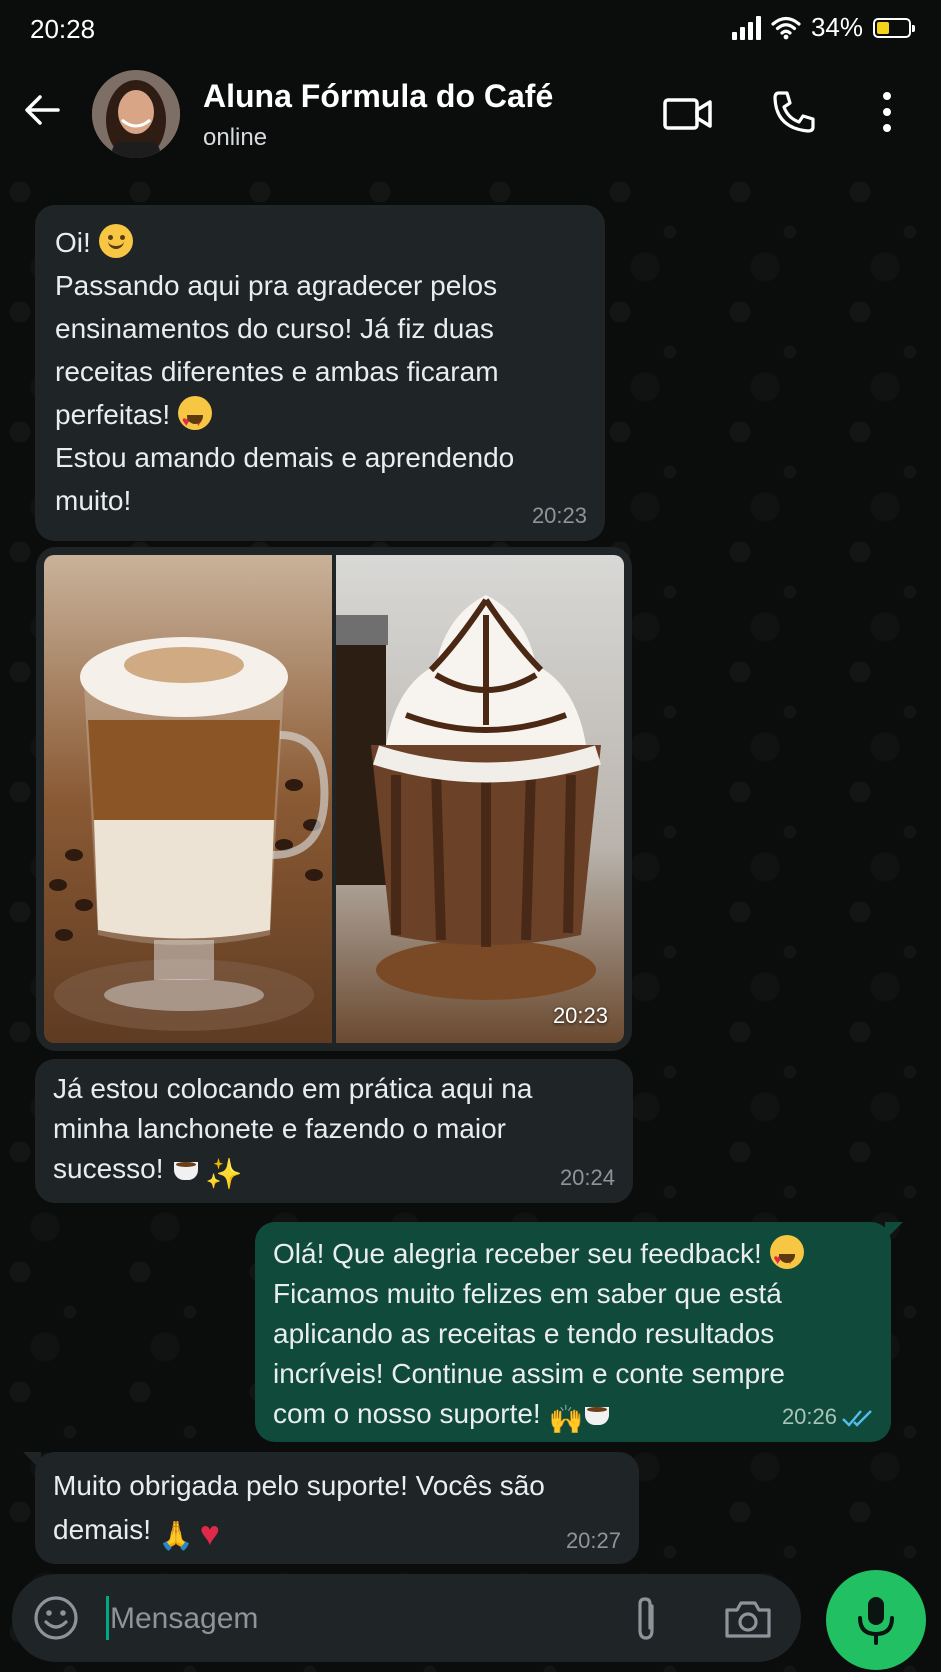 Image resolution: width=941 pixels, height=1672 pixels. I want to click on mic-icon, so click(876, 1621).